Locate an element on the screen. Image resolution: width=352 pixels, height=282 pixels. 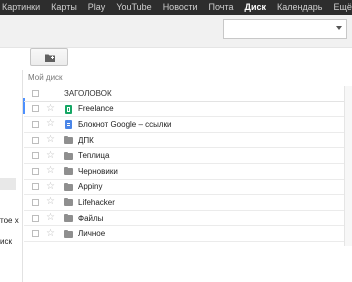
left-sidebar: тое х иск is located at coordinates (11, 176).